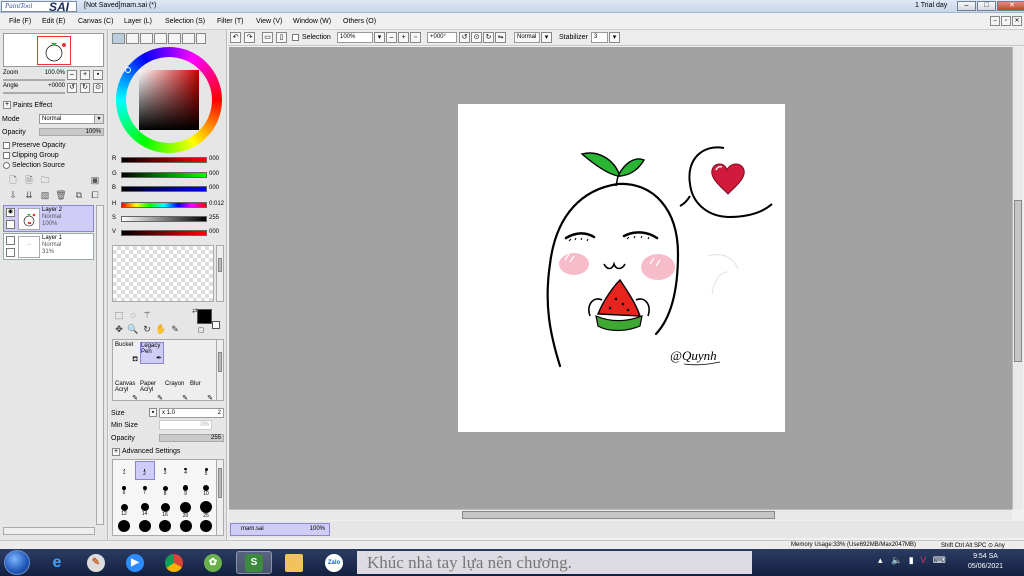  Describe the element at coordinates (985, 562) in the screenshot. I see `taskbar-clock: 9:54 SA 05/06/2021` at that location.